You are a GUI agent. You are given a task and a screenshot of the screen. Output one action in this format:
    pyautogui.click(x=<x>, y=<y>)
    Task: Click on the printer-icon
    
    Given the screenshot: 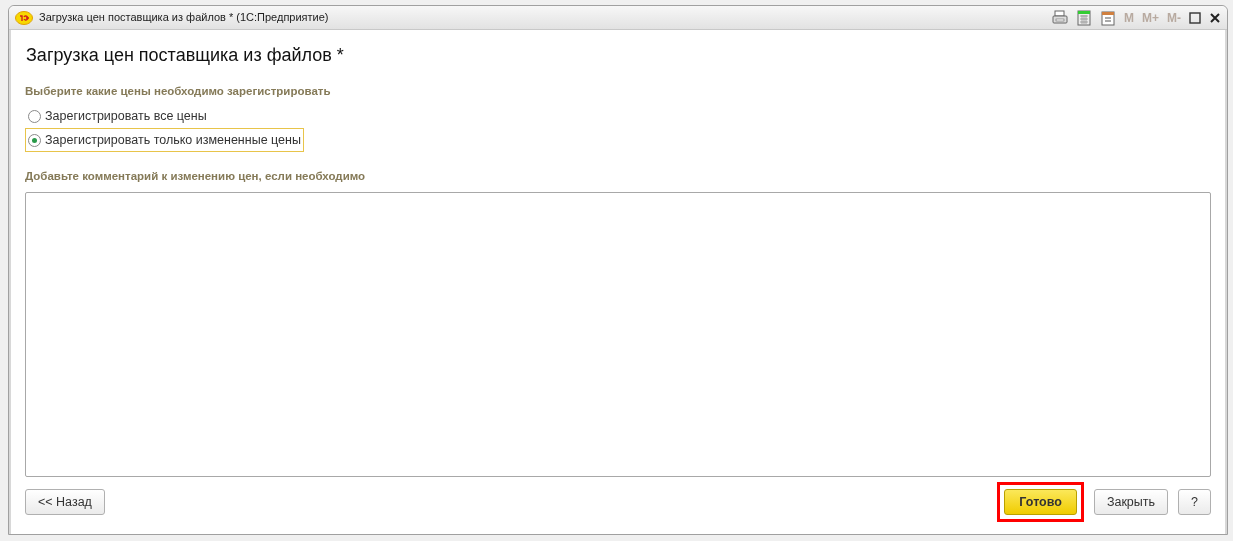 What is the action you would take?
    pyautogui.click(x=1060, y=17)
    